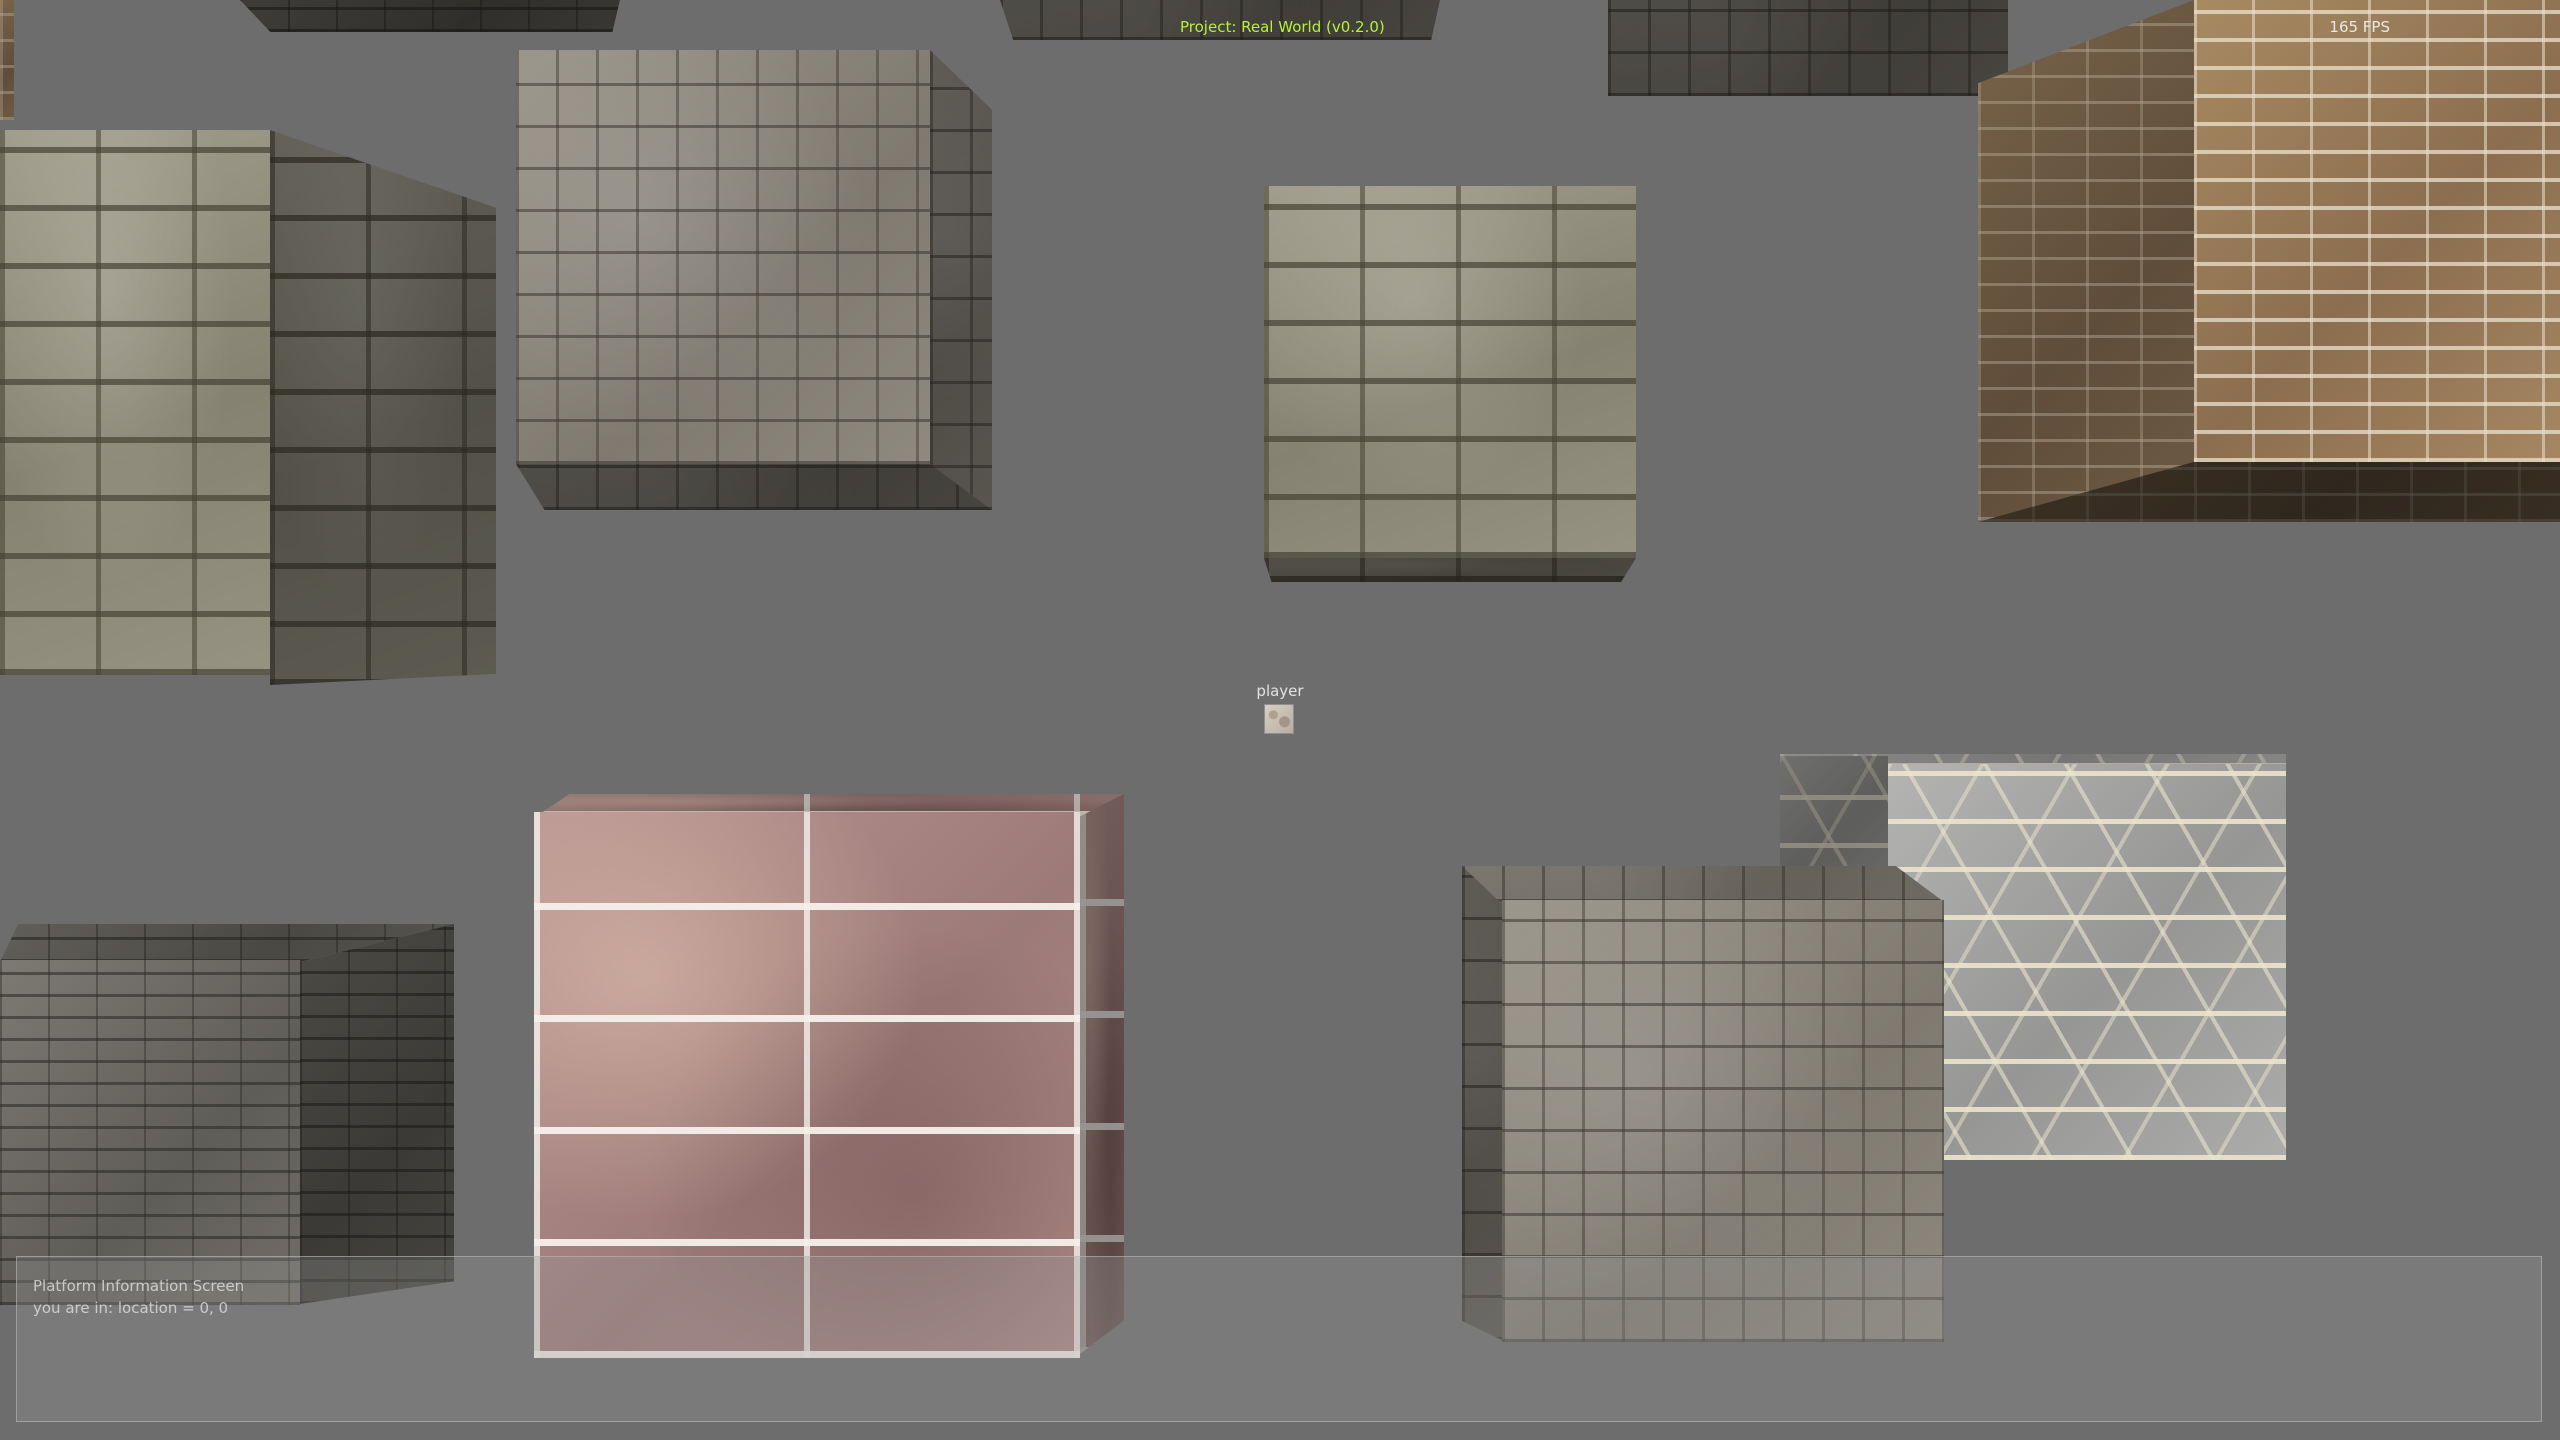  What do you see at coordinates (1703, 884) in the screenshot?
I see `cube-h-top-face` at bounding box center [1703, 884].